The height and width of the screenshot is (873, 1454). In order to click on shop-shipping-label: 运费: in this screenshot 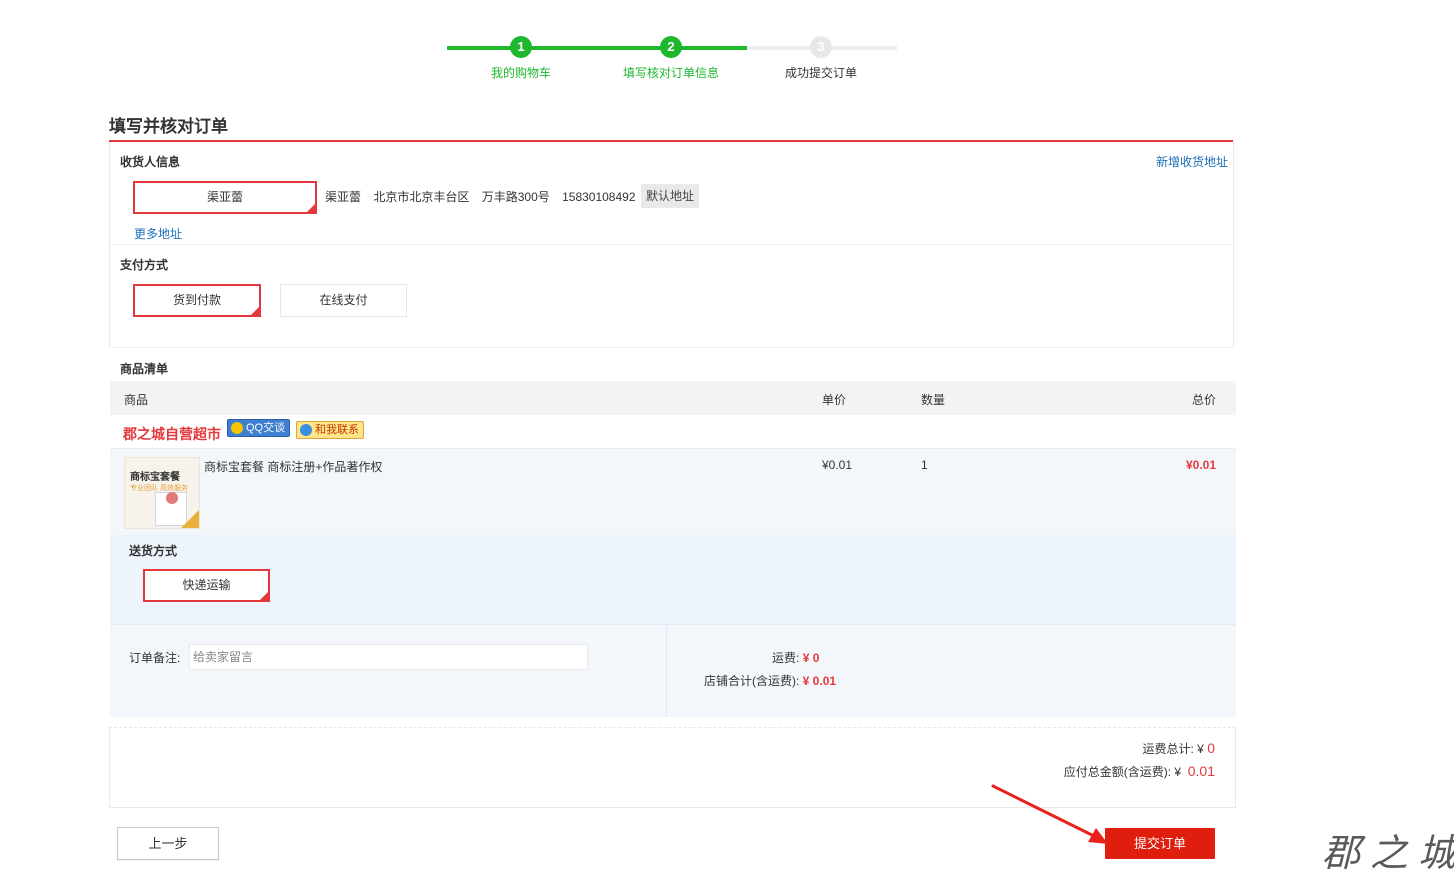, I will do `click(786, 658)`.